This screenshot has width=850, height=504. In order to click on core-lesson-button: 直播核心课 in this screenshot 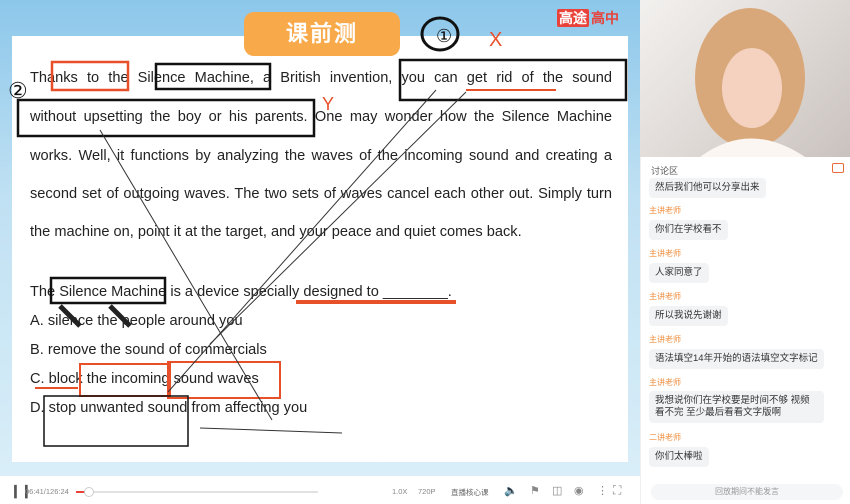, I will do `click(470, 492)`.